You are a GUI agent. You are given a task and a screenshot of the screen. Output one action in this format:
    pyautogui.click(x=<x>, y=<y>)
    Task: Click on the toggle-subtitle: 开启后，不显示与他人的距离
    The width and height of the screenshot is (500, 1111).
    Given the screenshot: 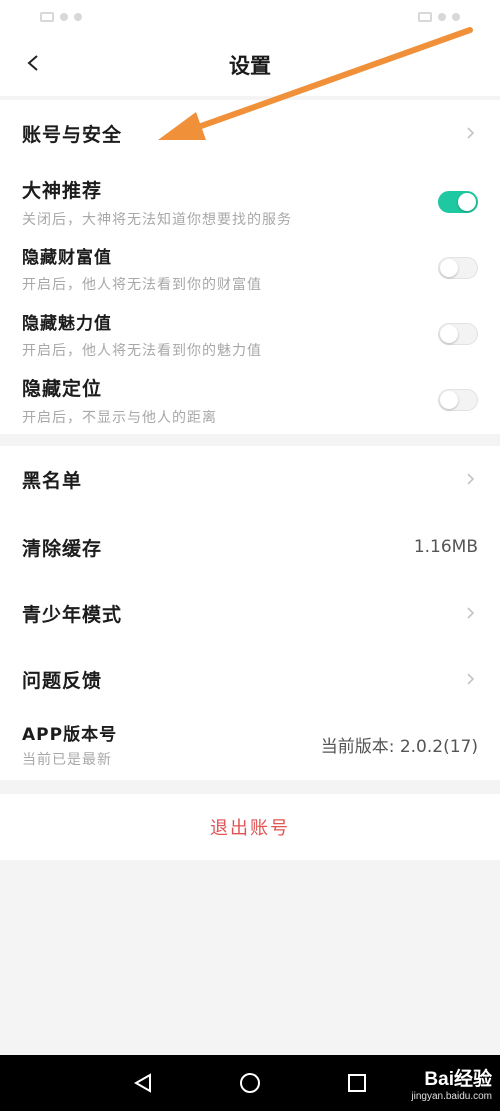 What is the action you would take?
    pyautogui.click(x=119, y=417)
    